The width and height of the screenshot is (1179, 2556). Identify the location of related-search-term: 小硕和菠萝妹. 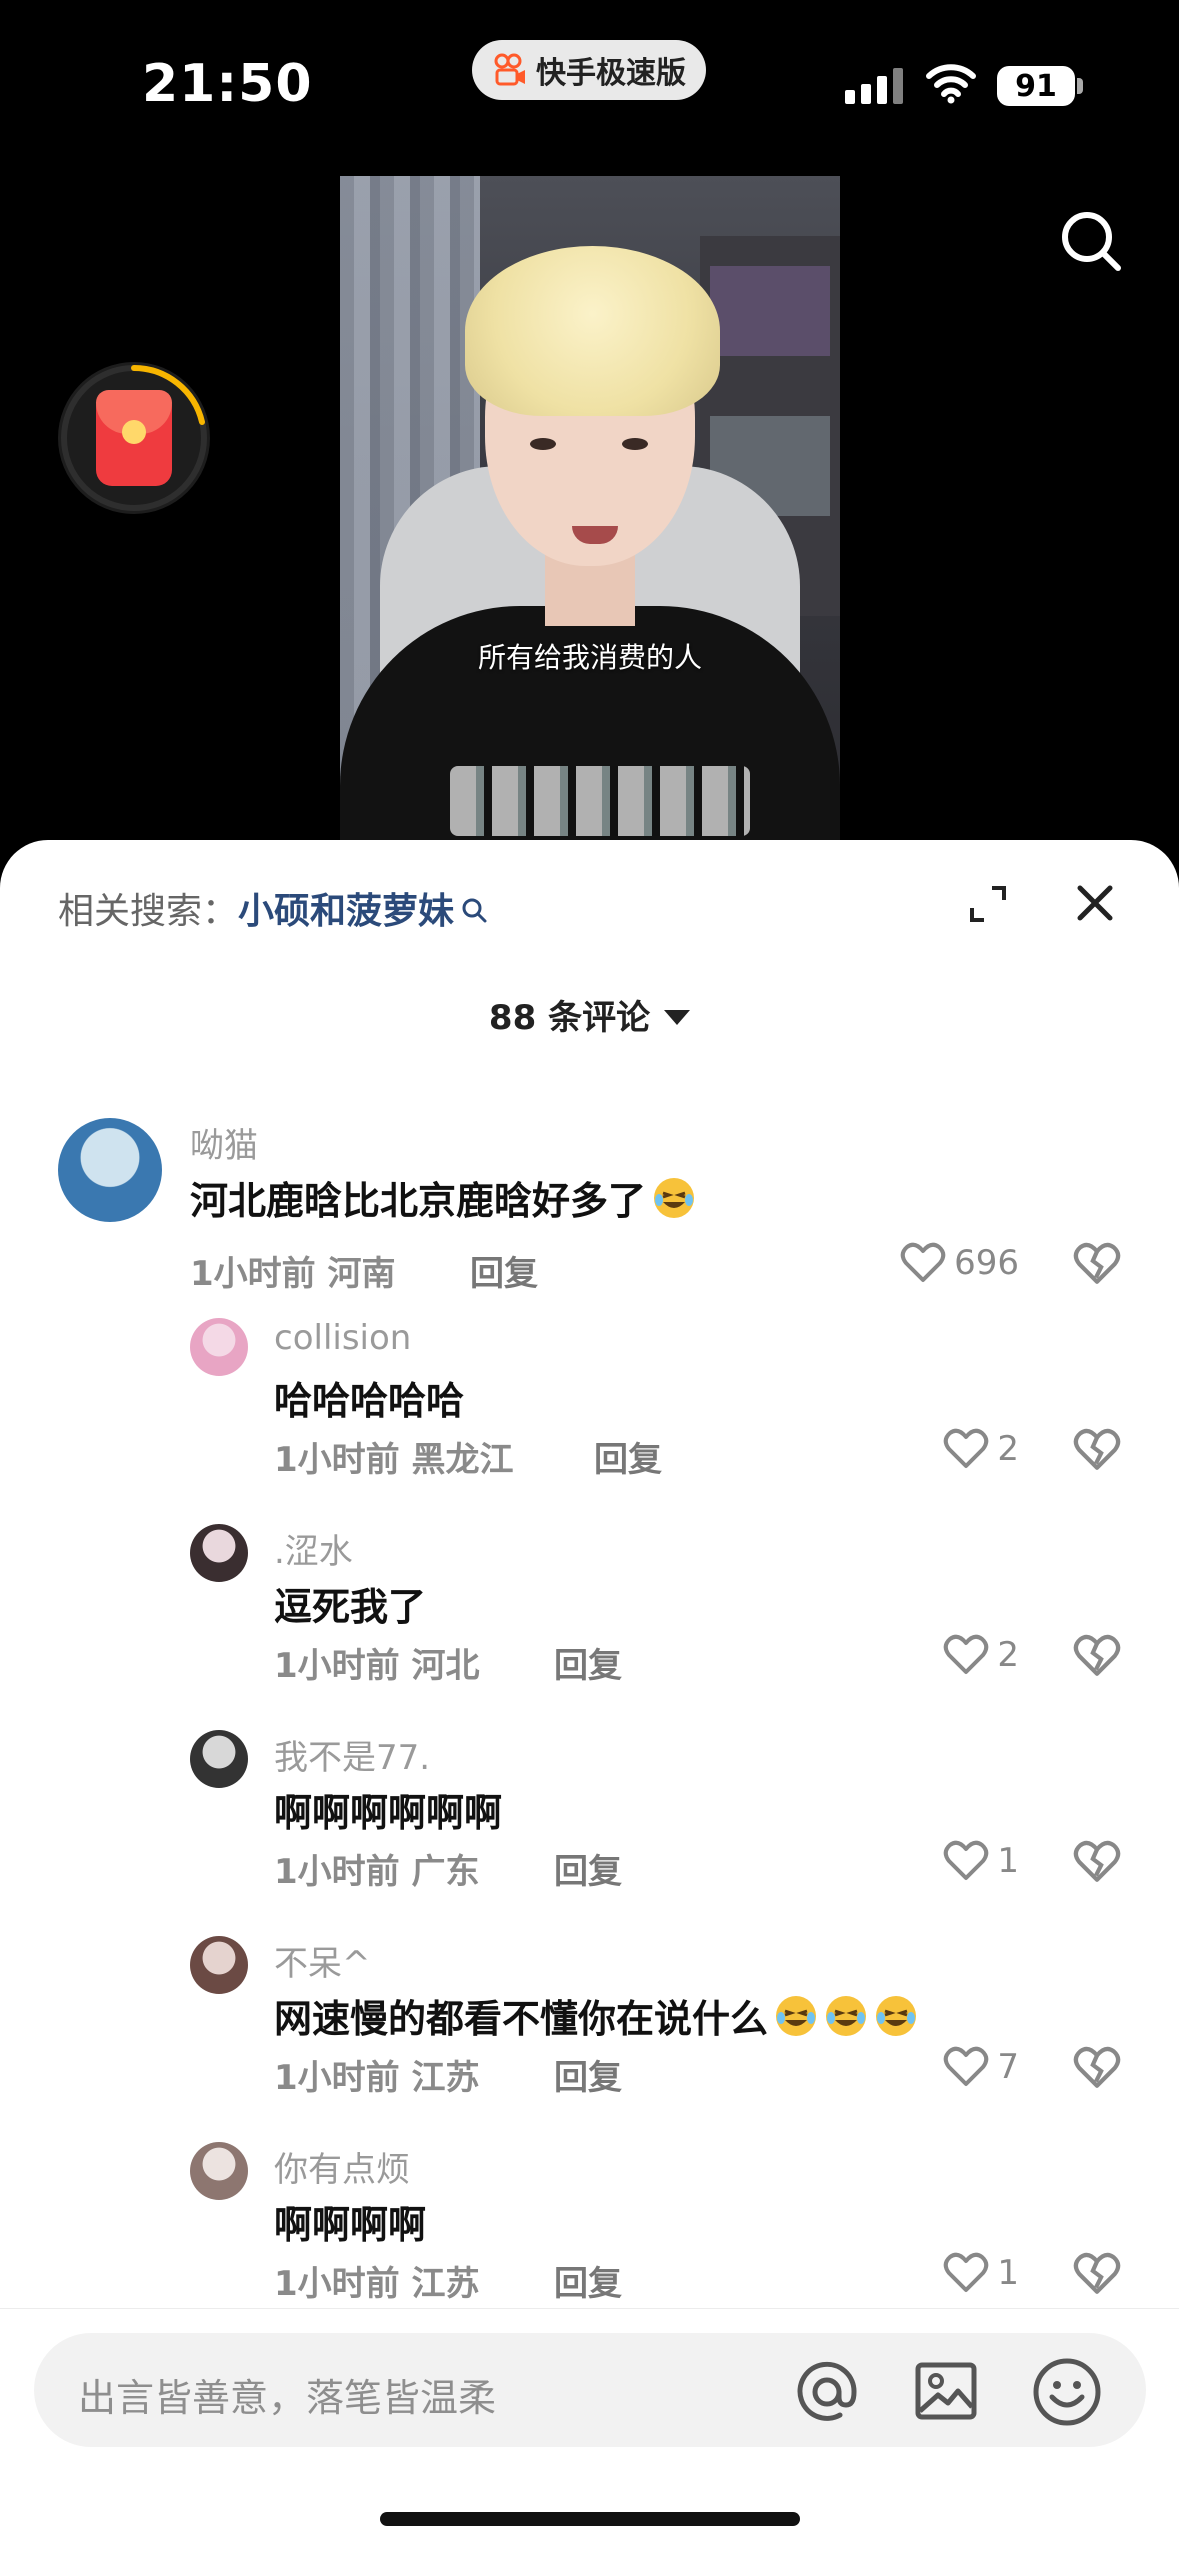
(346, 908).